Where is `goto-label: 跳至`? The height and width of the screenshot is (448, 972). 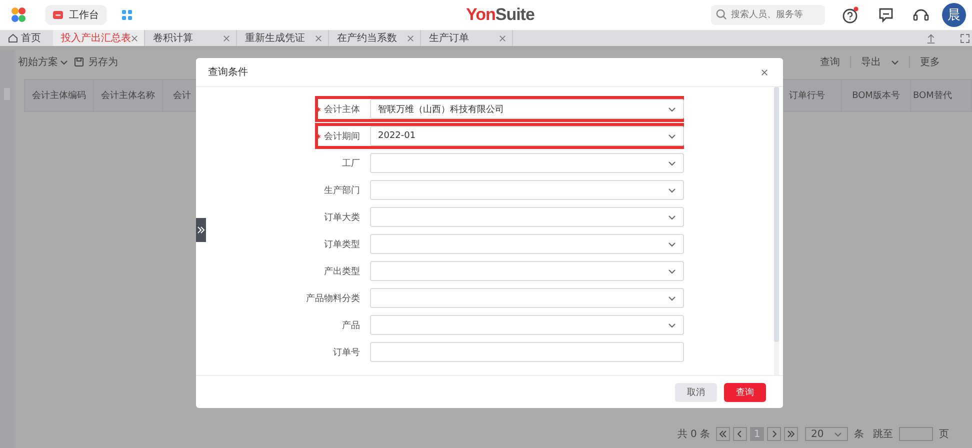
goto-label: 跳至 is located at coordinates (883, 434).